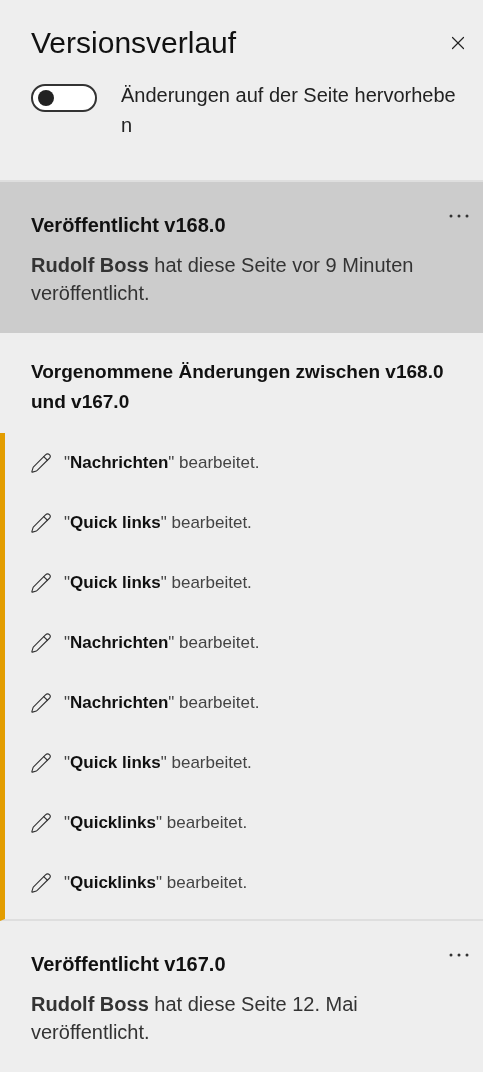 The image size is (483, 1072). Describe the element at coordinates (128, 964) in the screenshot. I see `version-title: Veröffentlicht v167.0` at that location.